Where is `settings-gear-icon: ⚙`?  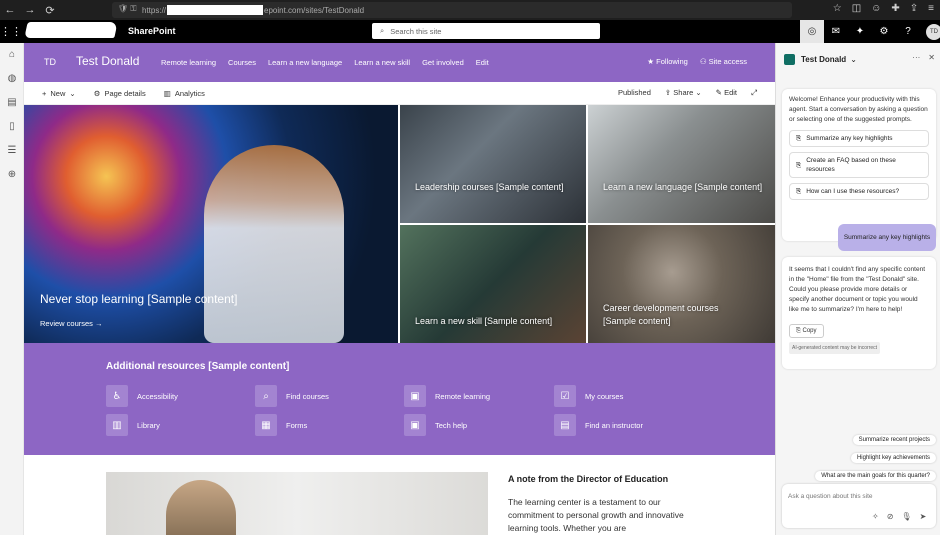 settings-gear-icon: ⚙ is located at coordinates (884, 31).